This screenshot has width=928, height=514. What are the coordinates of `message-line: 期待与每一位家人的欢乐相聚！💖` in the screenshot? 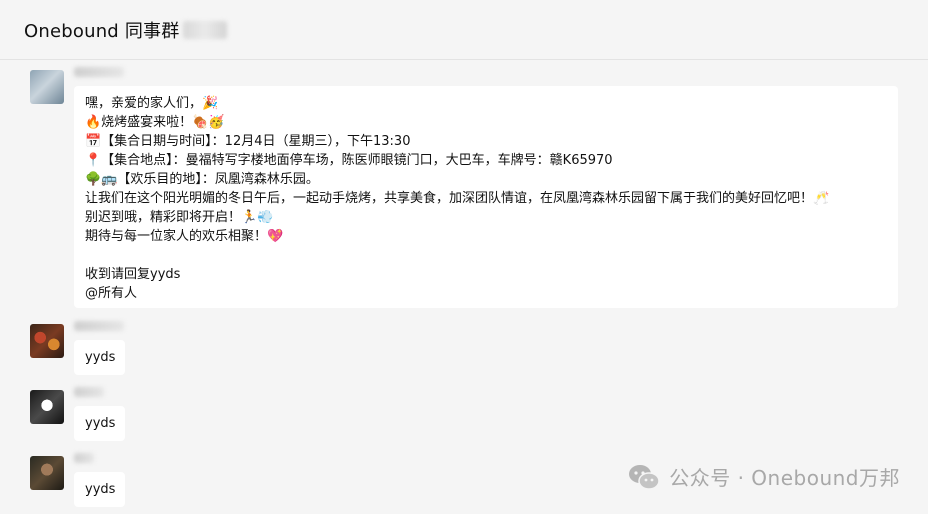 It's located at (184, 236).